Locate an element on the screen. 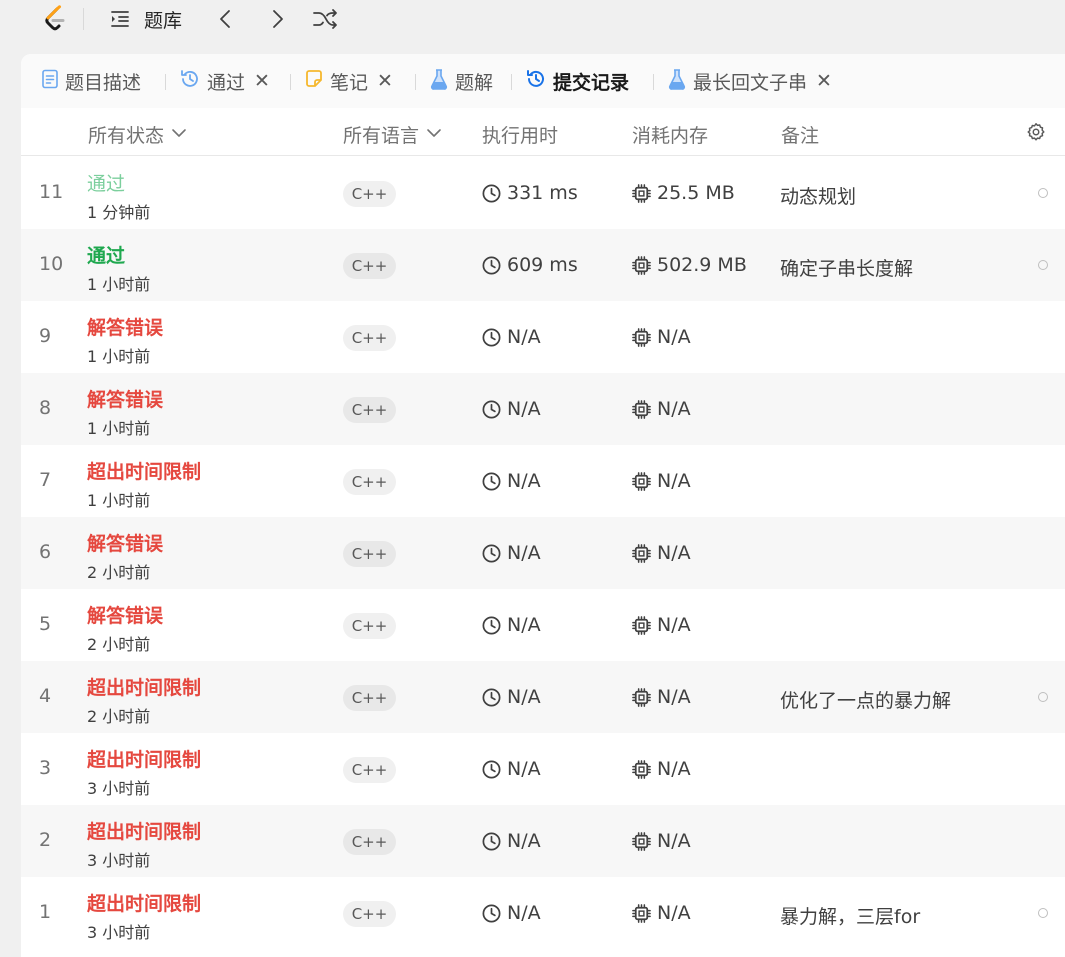 The image size is (1065, 957). table-row: 1 超出时间限制 3 小时前 C++ N/A N/A 暴力解，三层for is located at coordinates (543, 913).